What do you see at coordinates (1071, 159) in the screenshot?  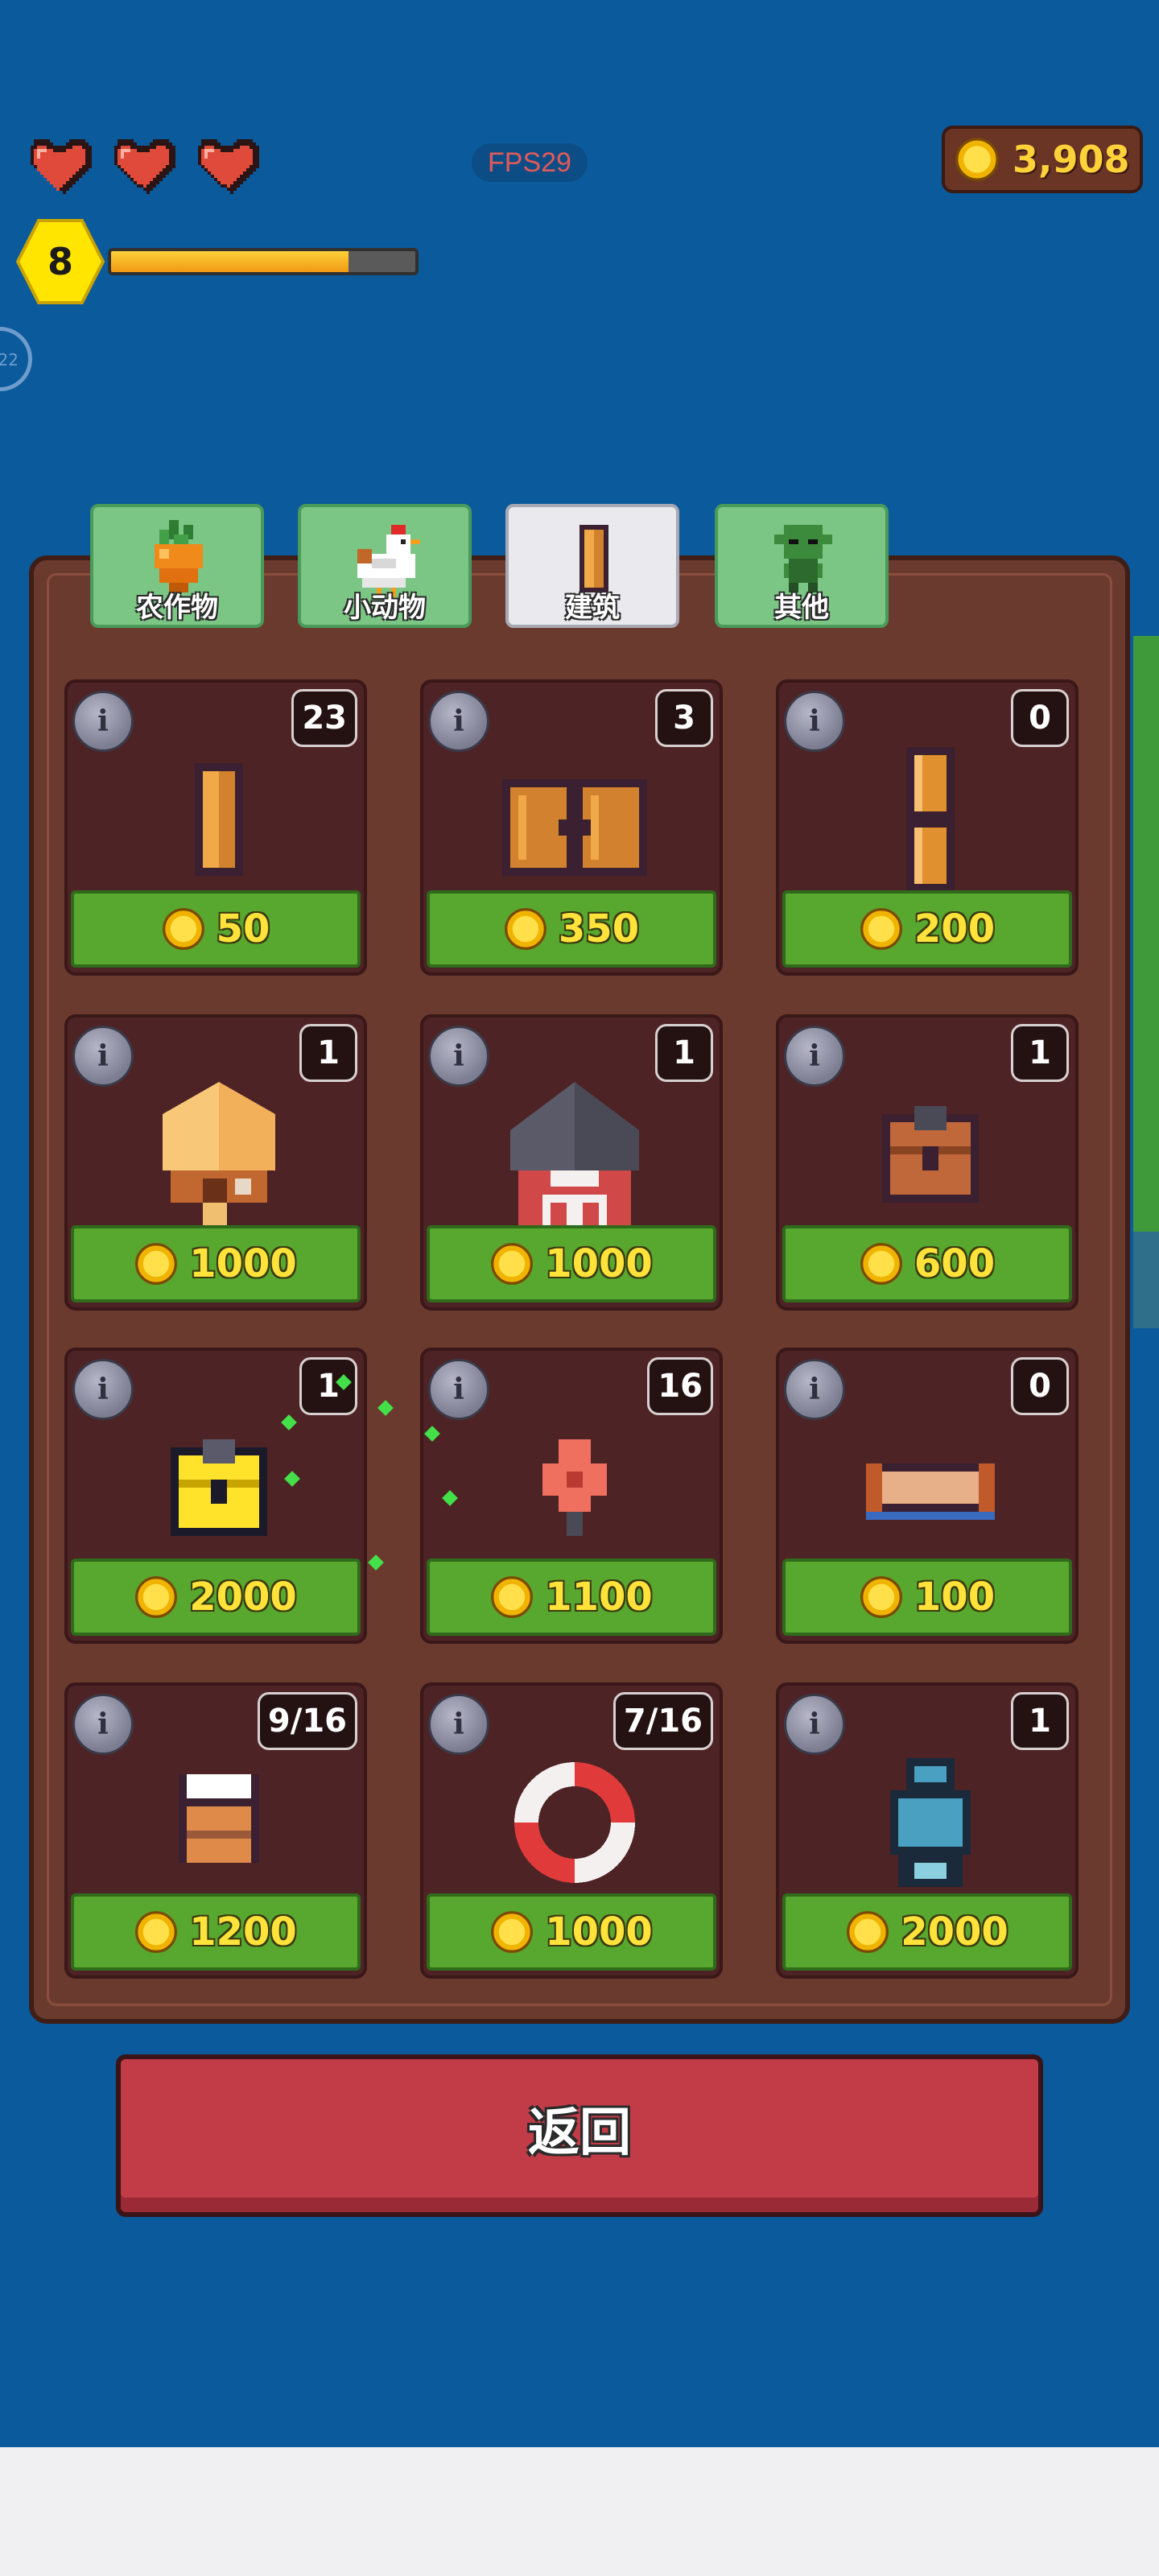 I see `coin-amount: 3,908` at bounding box center [1071, 159].